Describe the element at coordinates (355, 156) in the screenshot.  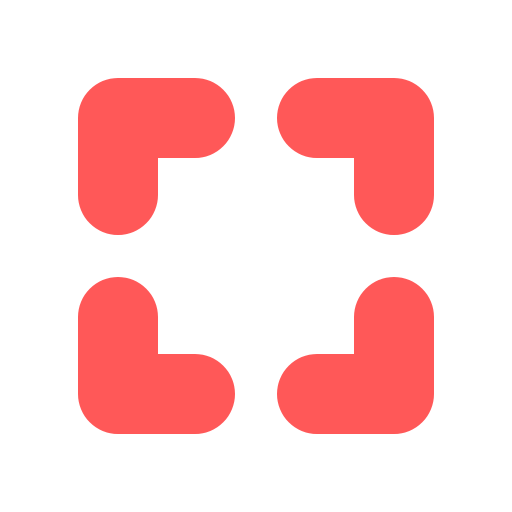
I see `top-right-corner` at that location.